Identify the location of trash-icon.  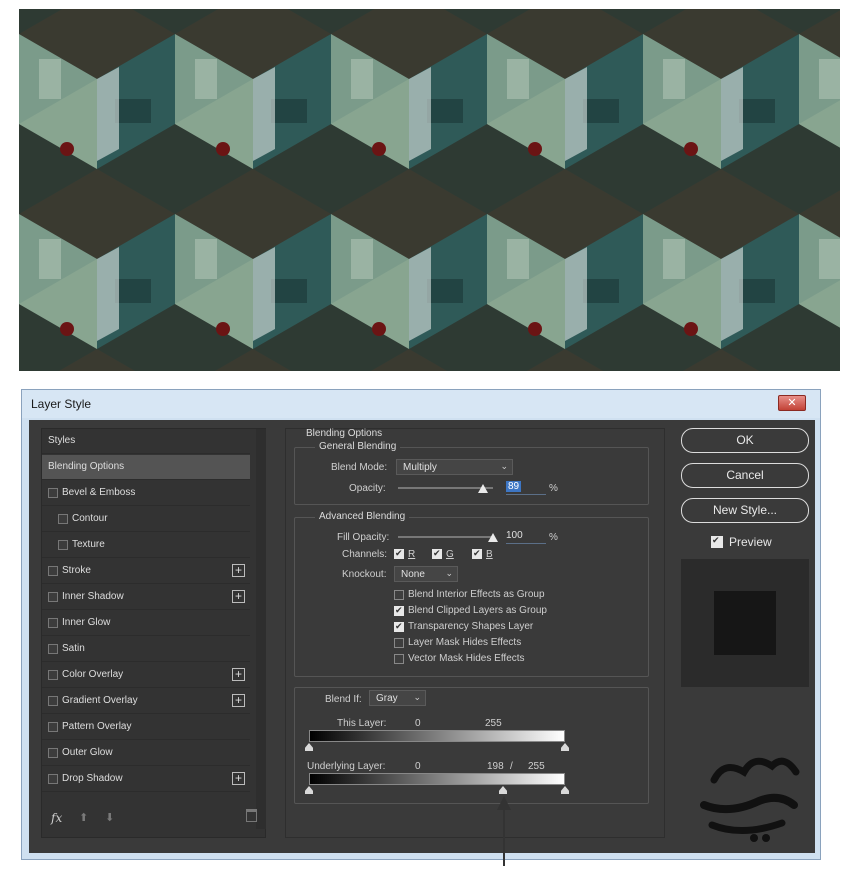
(251, 815).